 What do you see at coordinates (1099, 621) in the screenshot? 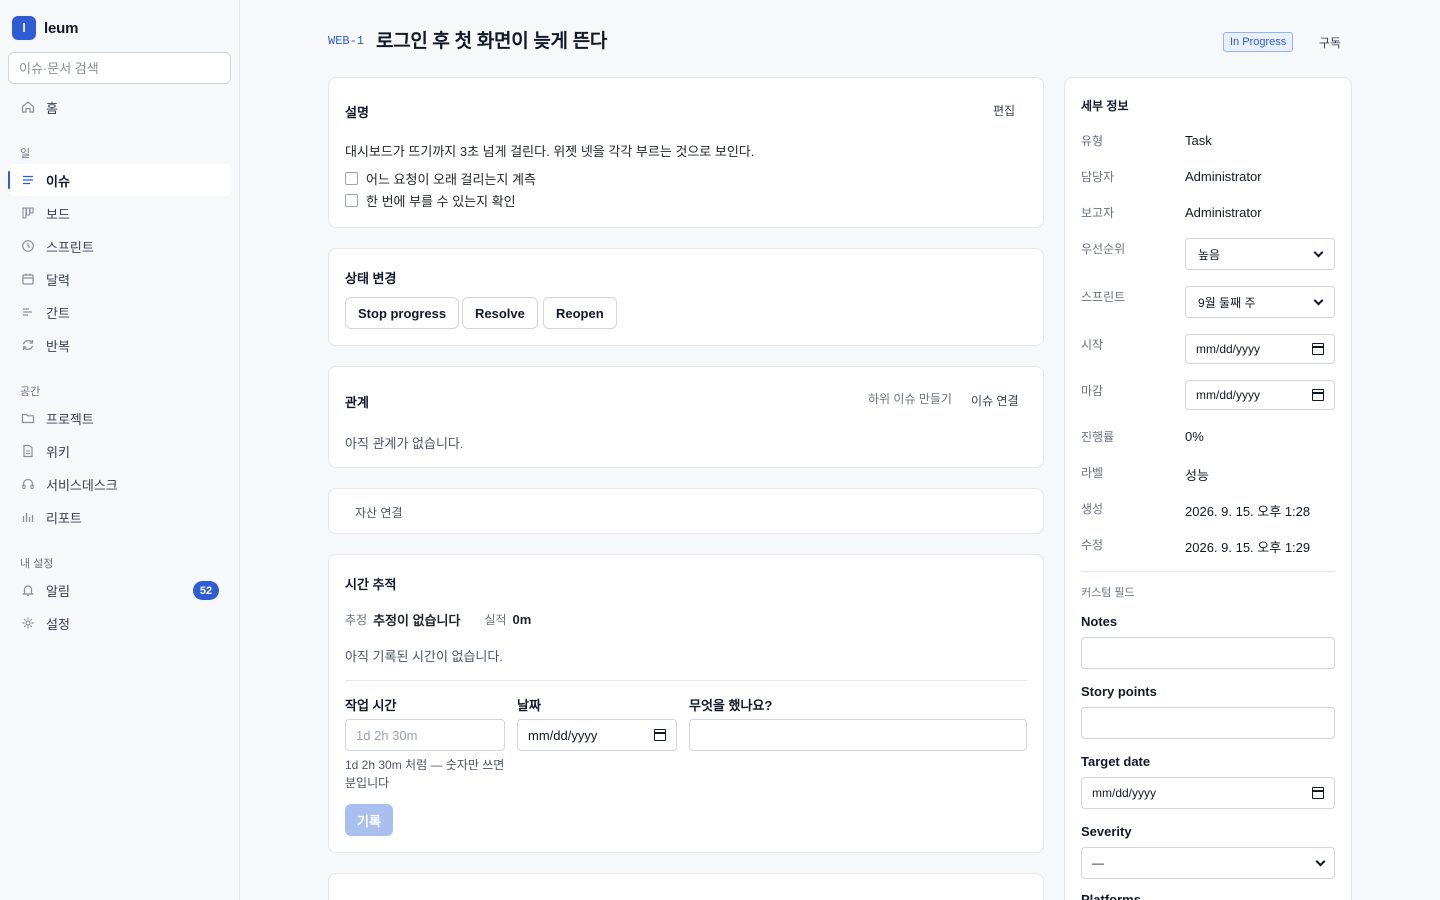
I see `notes-label: Notes` at bounding box center [1099, 621].